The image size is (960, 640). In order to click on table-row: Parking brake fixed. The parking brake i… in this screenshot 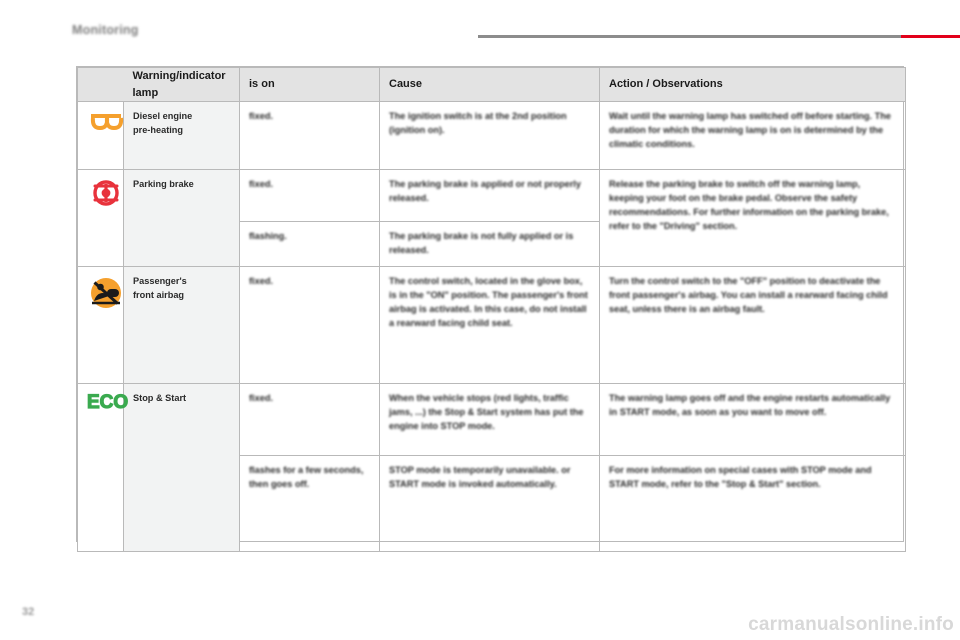, I will do `click(491, 218)`.